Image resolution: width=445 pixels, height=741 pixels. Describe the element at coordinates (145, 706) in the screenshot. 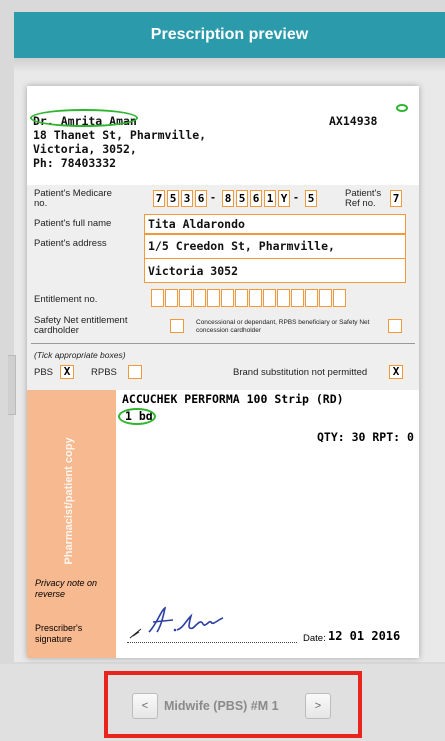

I see `prev-button: <` at that location.